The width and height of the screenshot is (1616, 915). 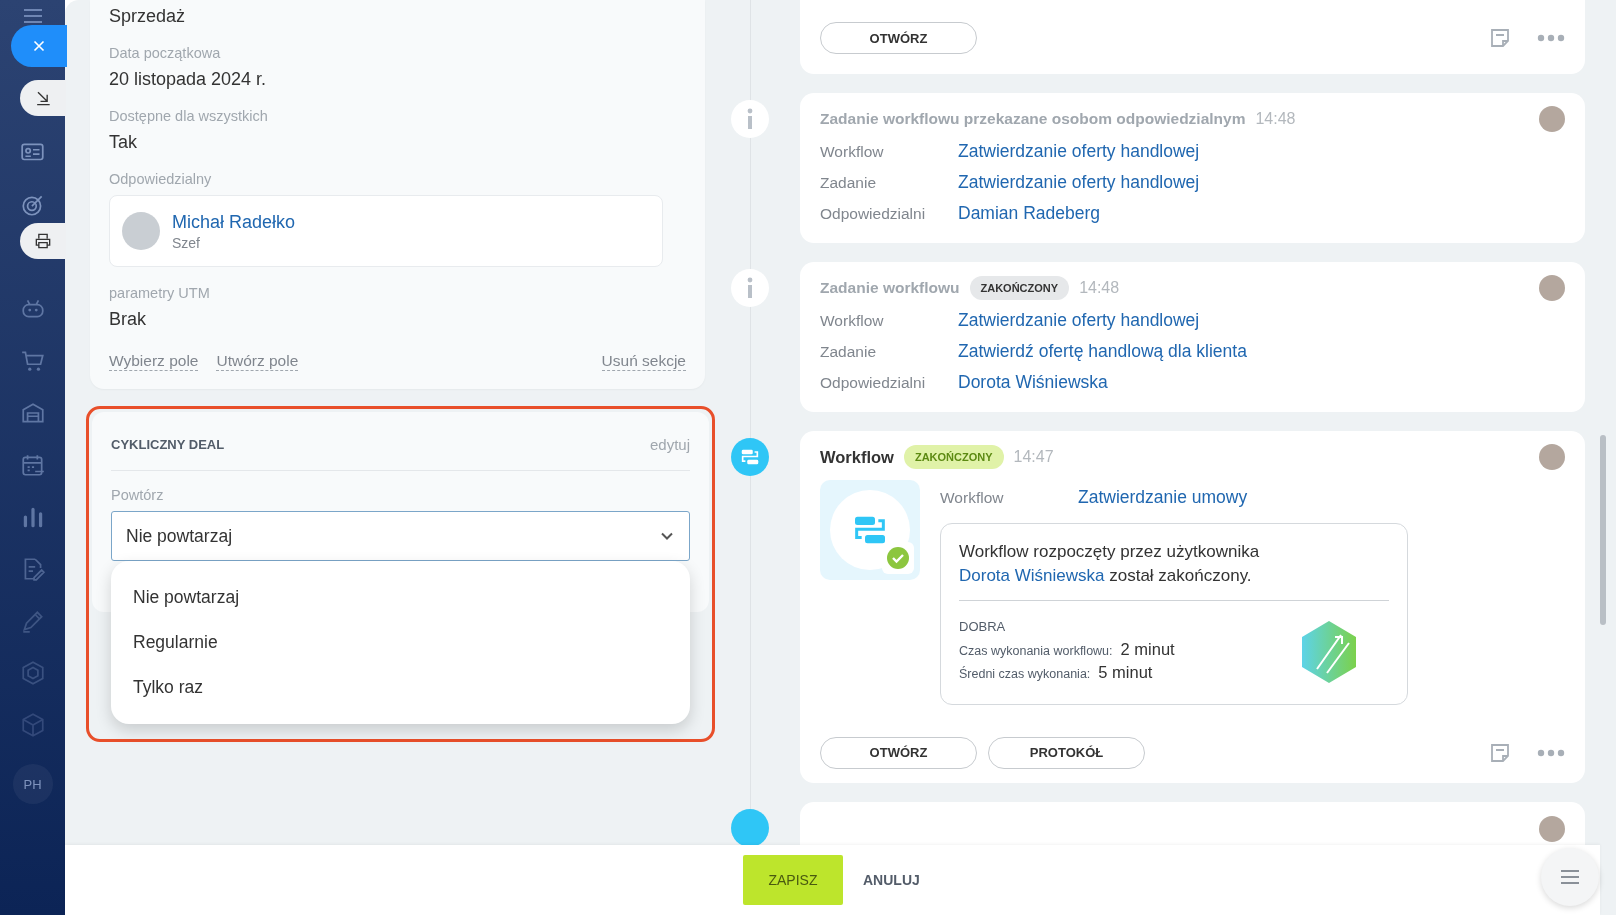 I want to click on field-value: 20 listopada 2024 r., so click(x=188, y=79).